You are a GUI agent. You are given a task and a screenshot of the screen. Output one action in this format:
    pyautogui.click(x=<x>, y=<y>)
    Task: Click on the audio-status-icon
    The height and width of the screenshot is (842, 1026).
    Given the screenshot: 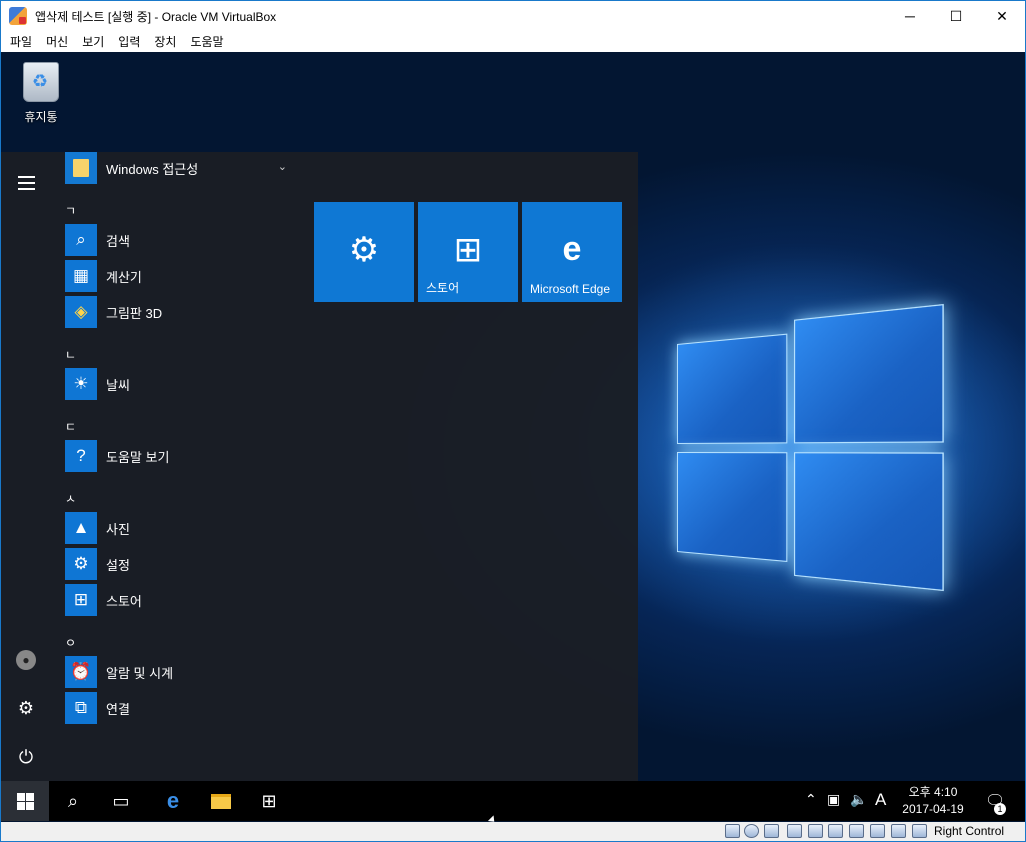 What is the action you would take?
    pyautogui.click(x=771, y=831)
    